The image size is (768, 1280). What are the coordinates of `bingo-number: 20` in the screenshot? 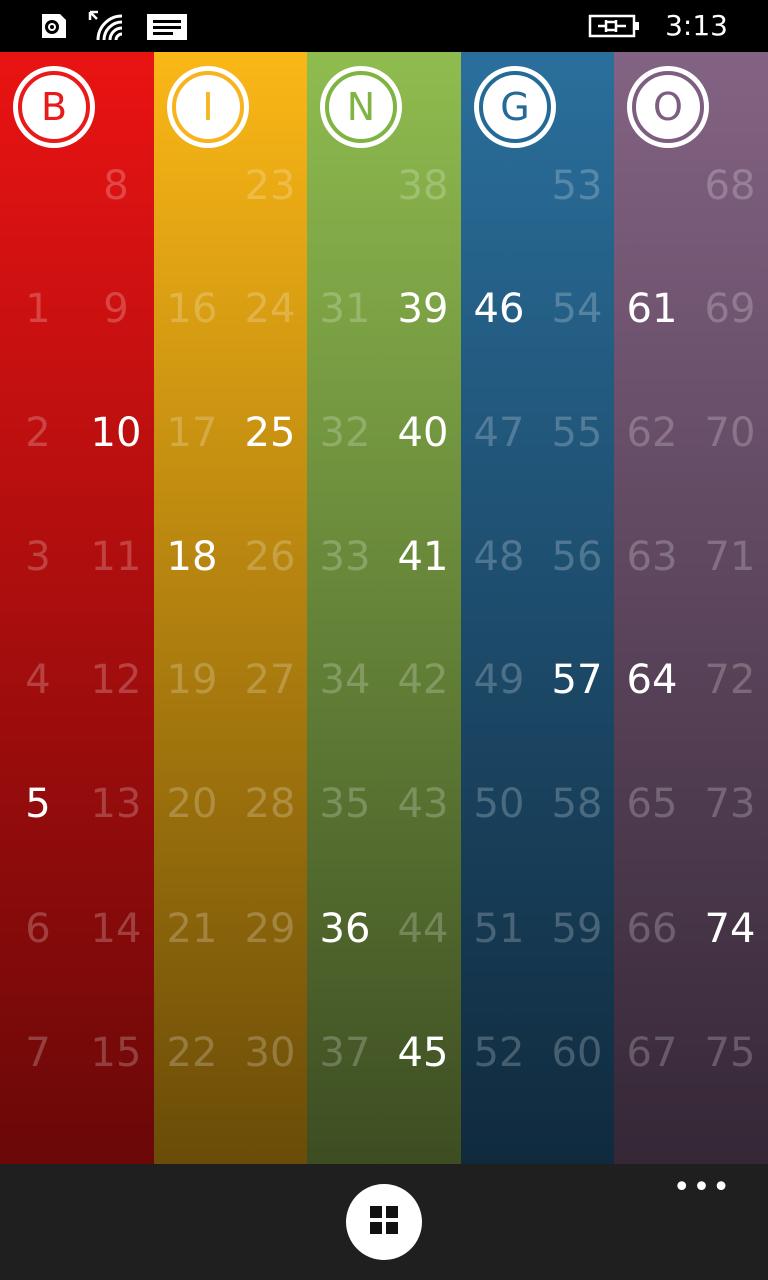 It's located at (192, 804).